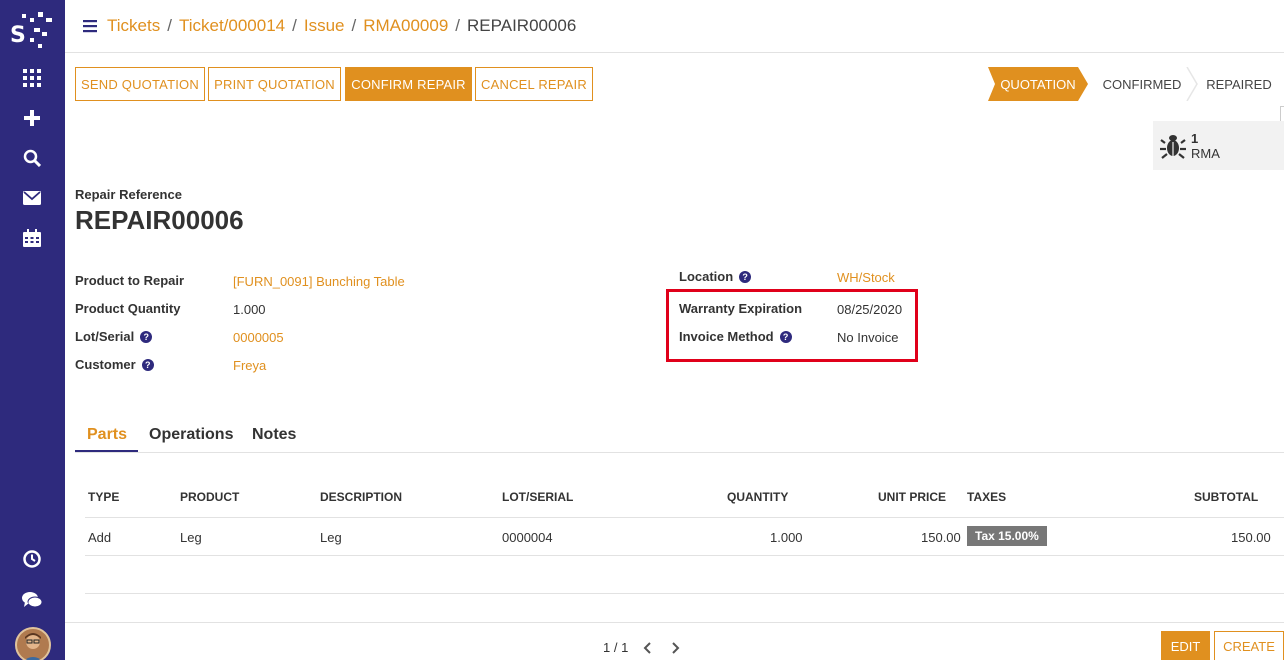 The height and width of the screenshot is (660, 1284). Describe the element at coordinates (986, 497) in the screenshot. I see `column-taxes: TAXES` at that location.